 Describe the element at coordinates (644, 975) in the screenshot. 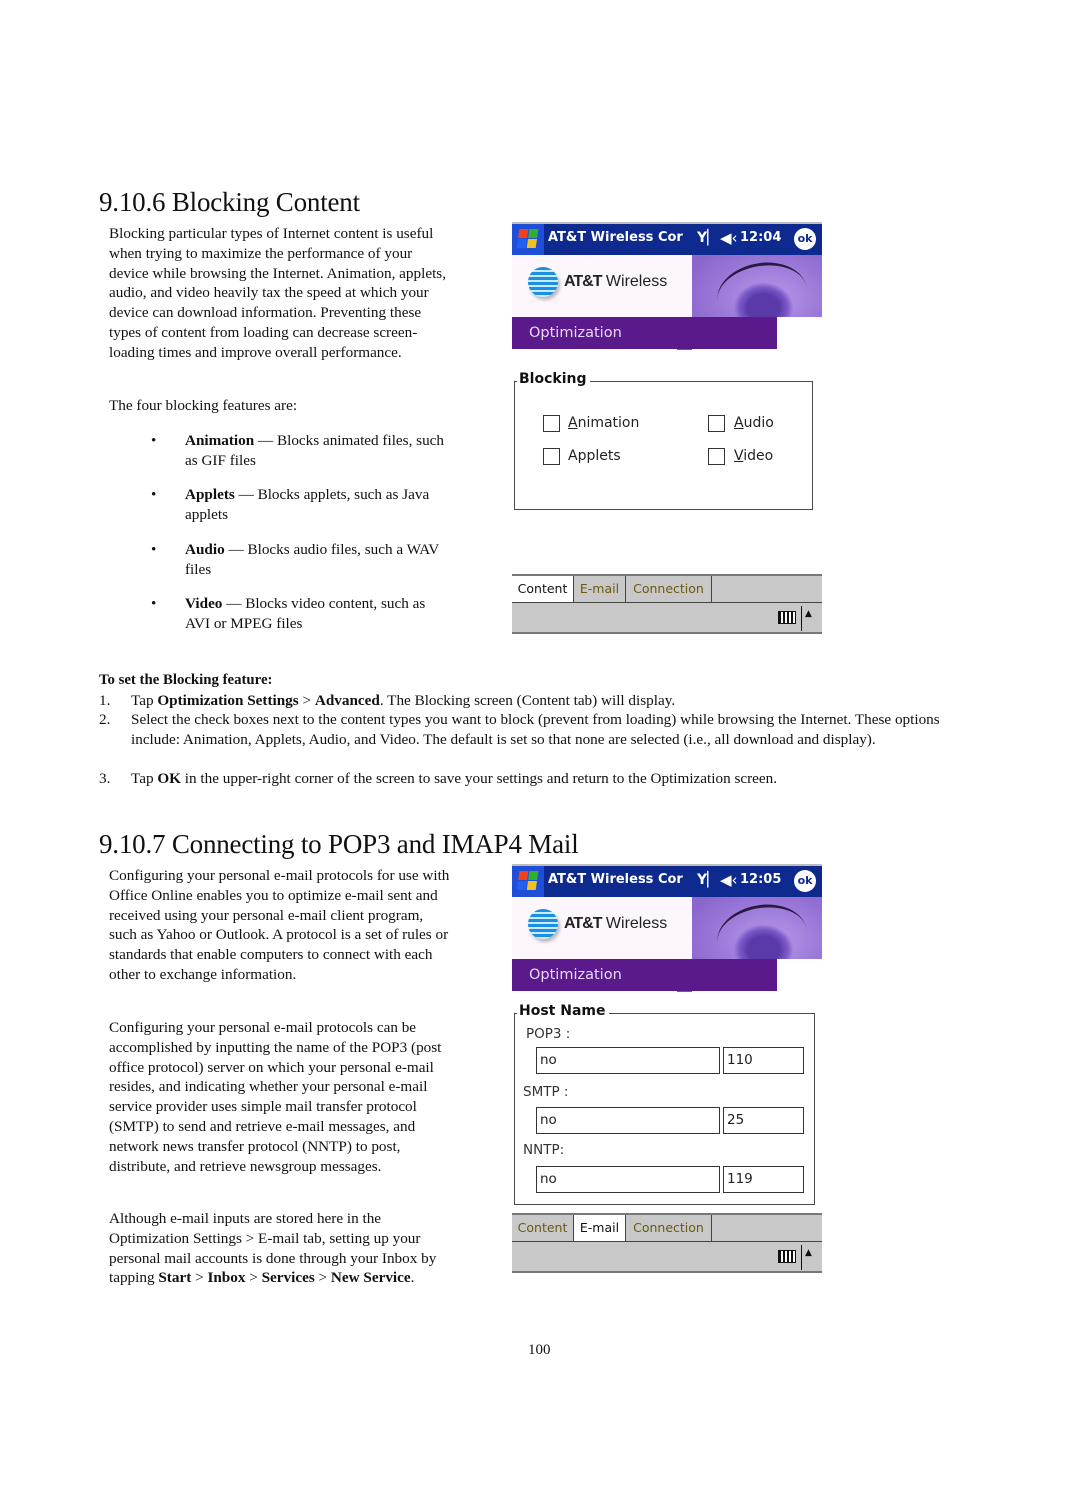

I see `optimization-banner: Optimization` at that location.